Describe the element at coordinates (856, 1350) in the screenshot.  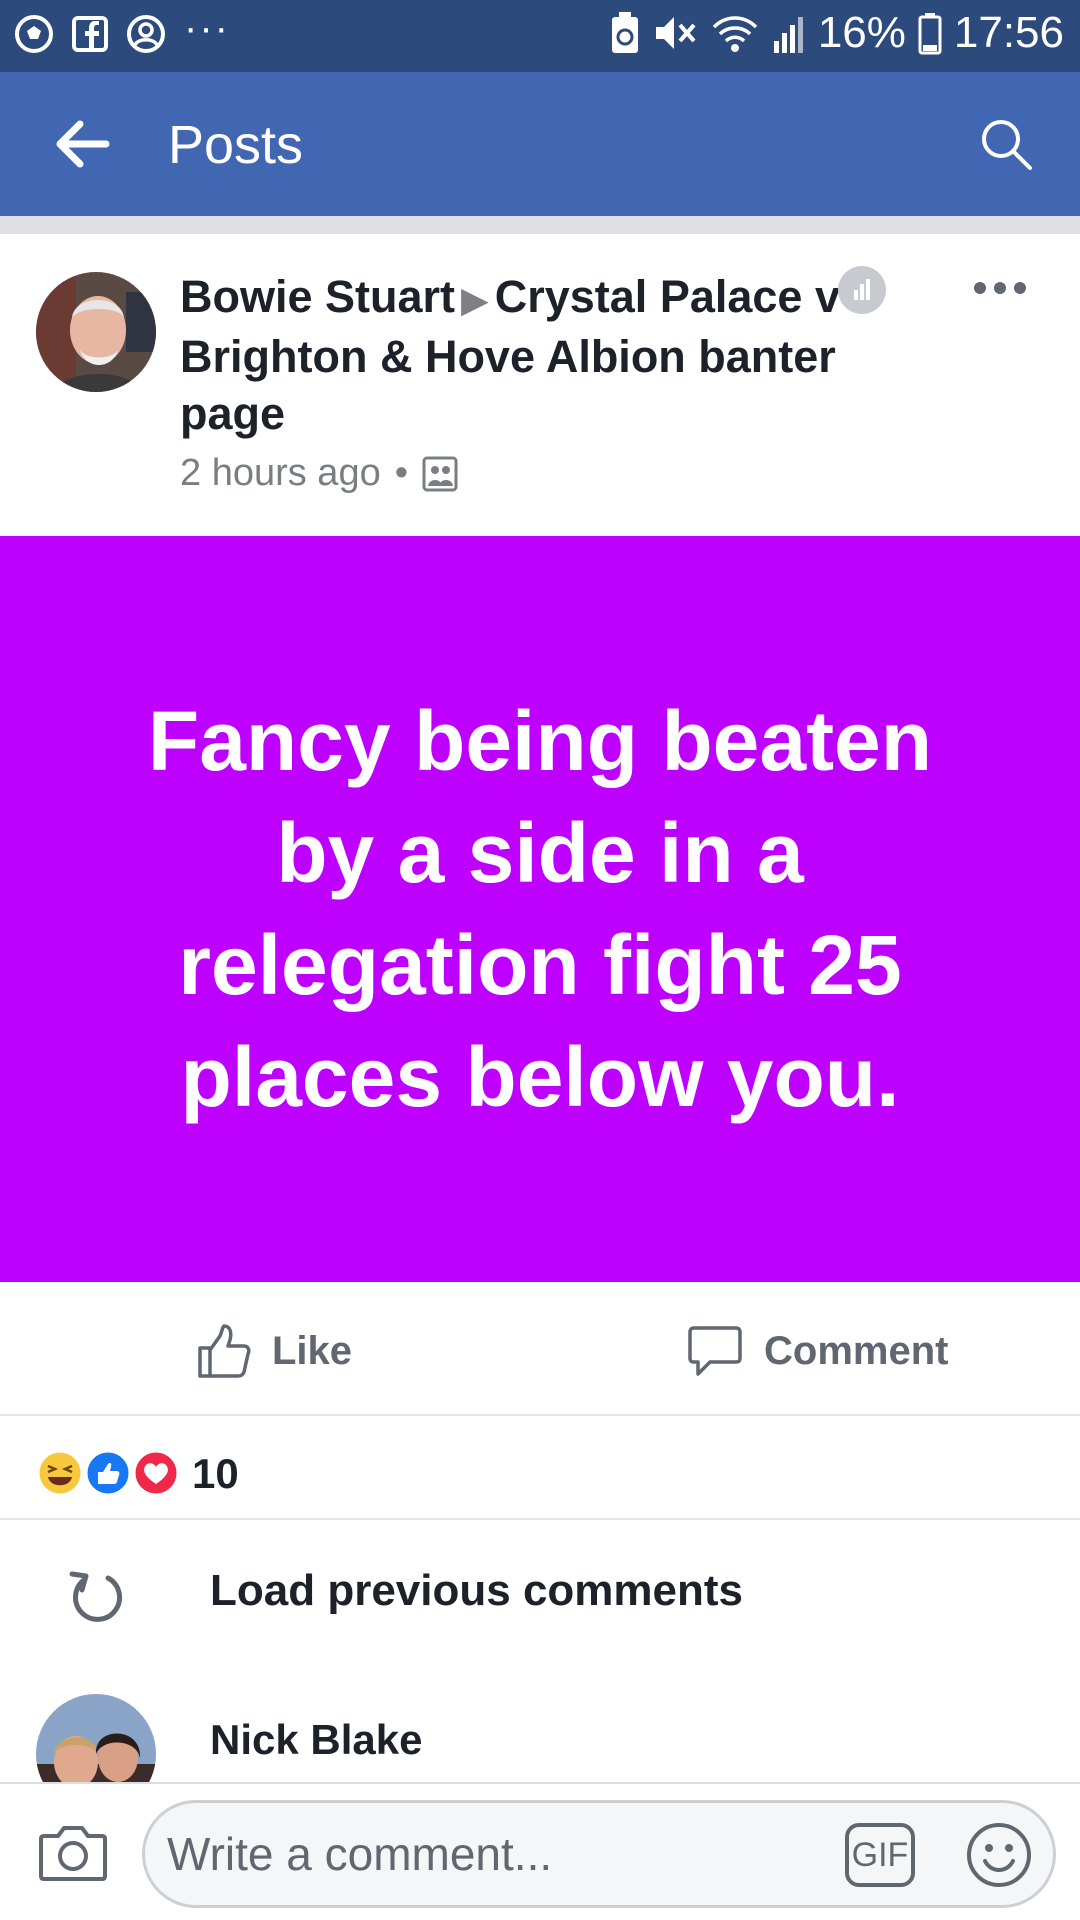
I see `comment-label: Comment` at that location.